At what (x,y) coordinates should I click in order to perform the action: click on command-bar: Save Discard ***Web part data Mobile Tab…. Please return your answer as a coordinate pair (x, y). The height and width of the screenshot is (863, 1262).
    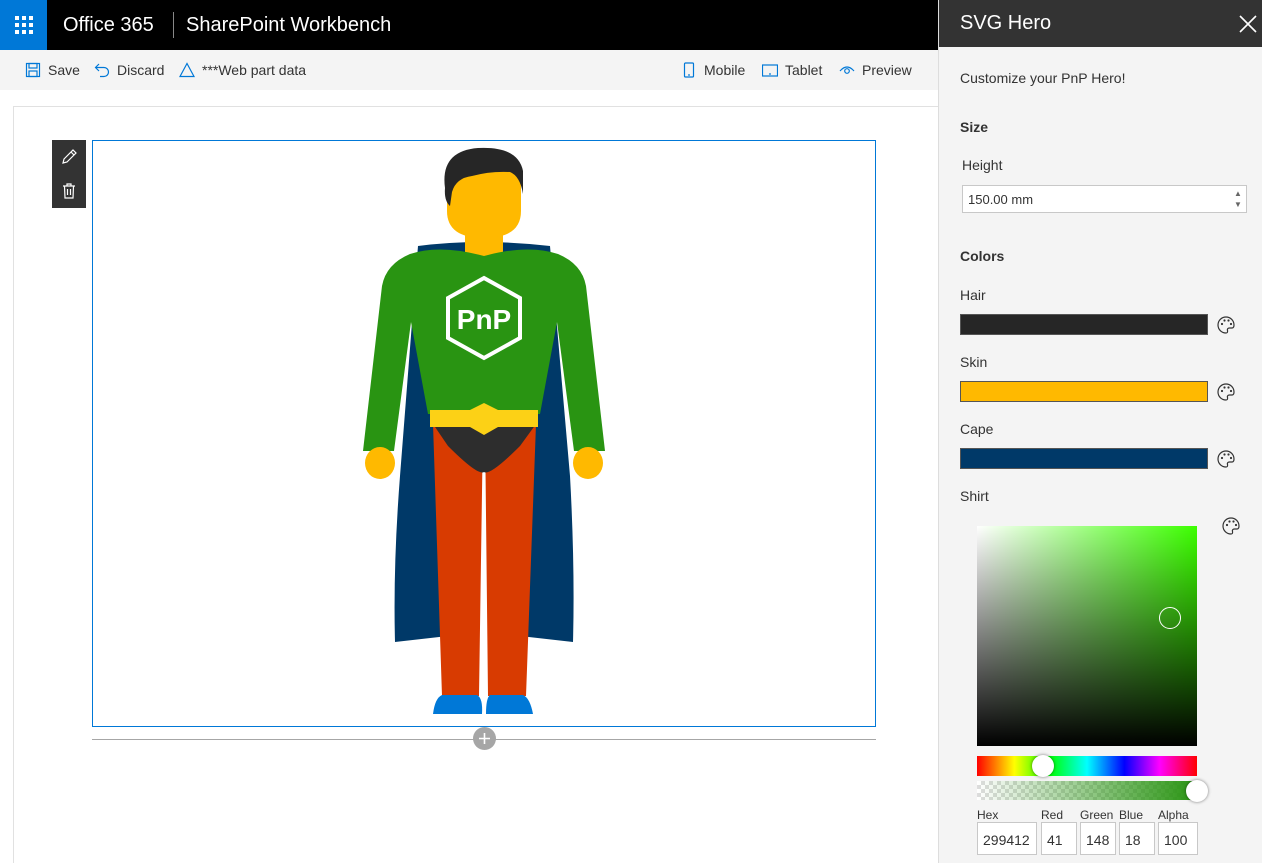
    Looking at the image, I should click on (469, 70).